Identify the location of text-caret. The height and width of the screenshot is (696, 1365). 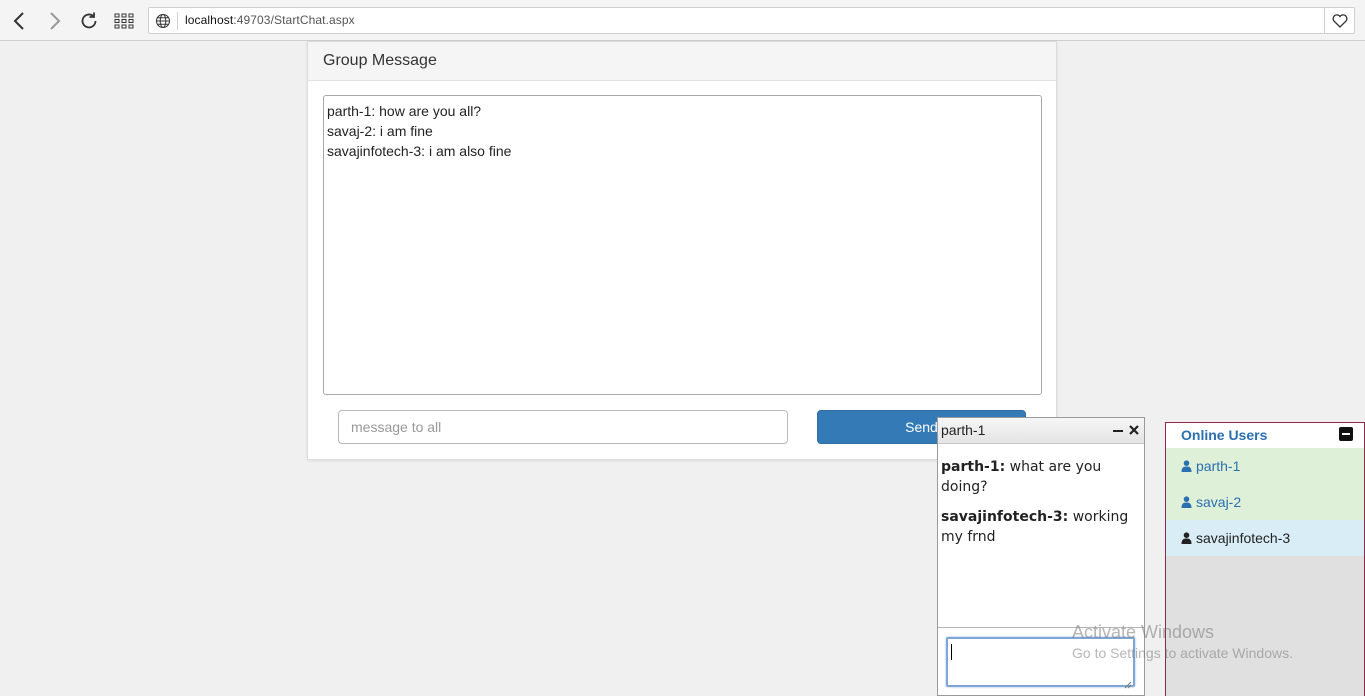
(951, 652).